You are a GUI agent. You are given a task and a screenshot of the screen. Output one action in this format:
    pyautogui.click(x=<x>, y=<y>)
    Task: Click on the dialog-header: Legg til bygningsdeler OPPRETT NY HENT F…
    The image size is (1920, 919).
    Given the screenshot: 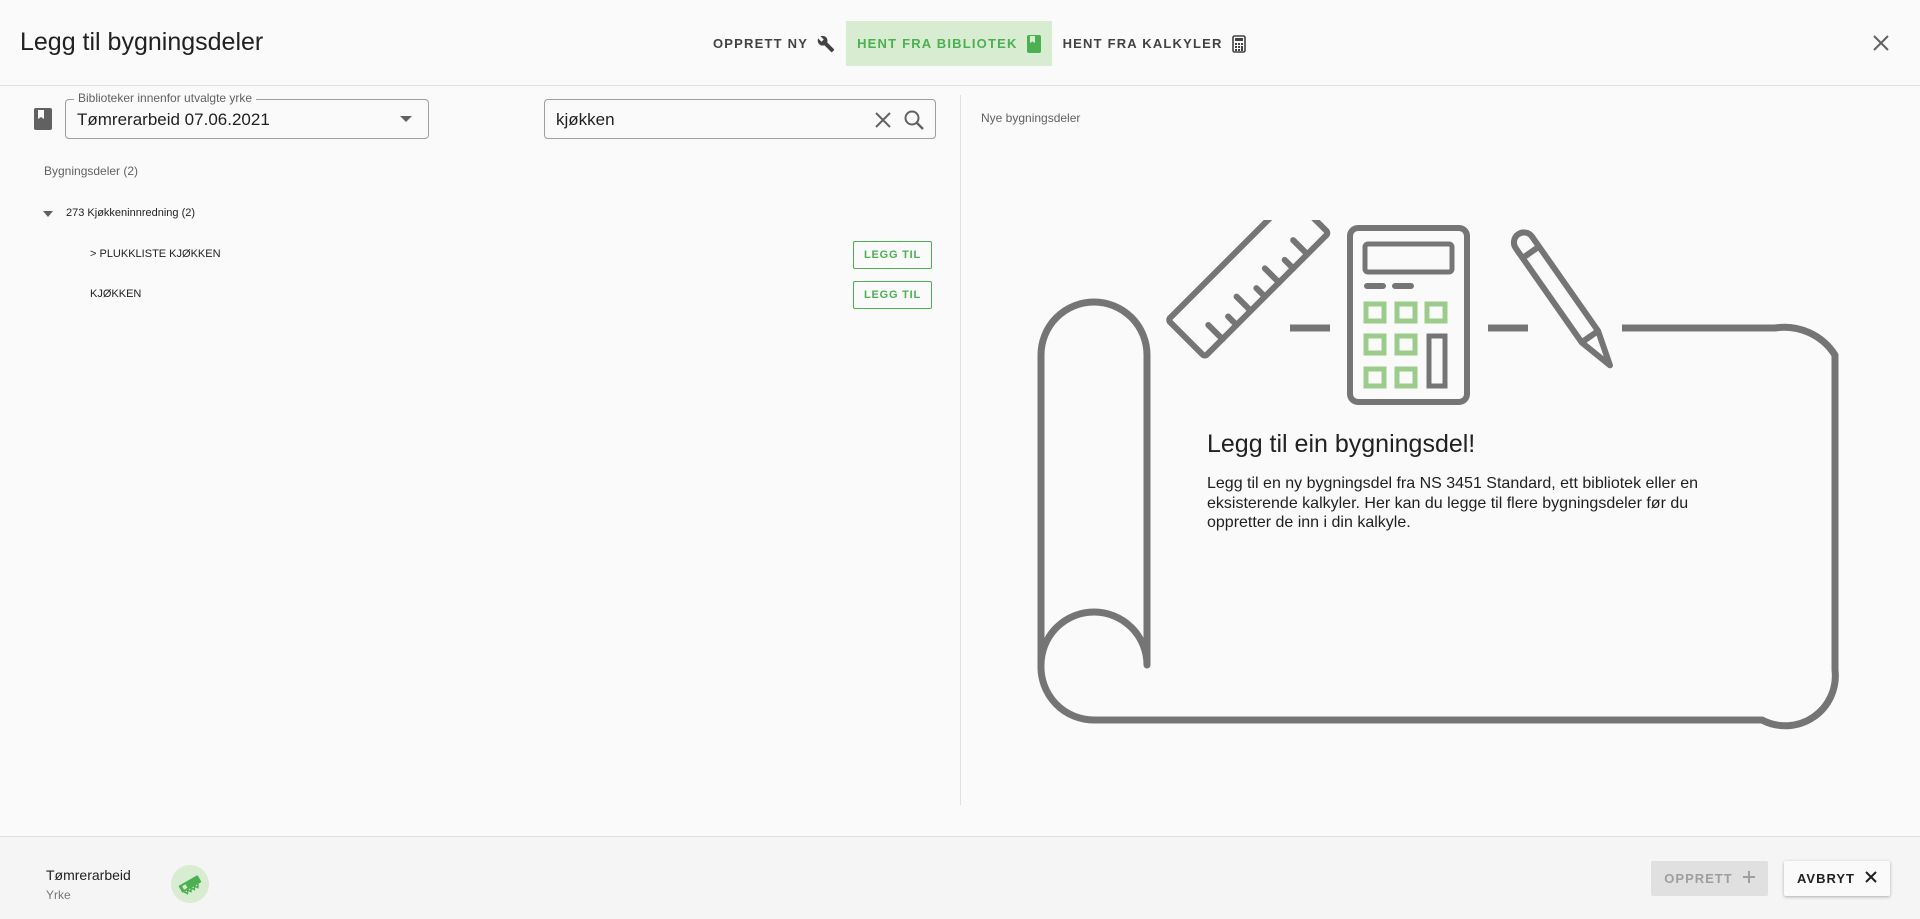 What is the action you would take?
    pyautogui.click(x=960, y=43)
    